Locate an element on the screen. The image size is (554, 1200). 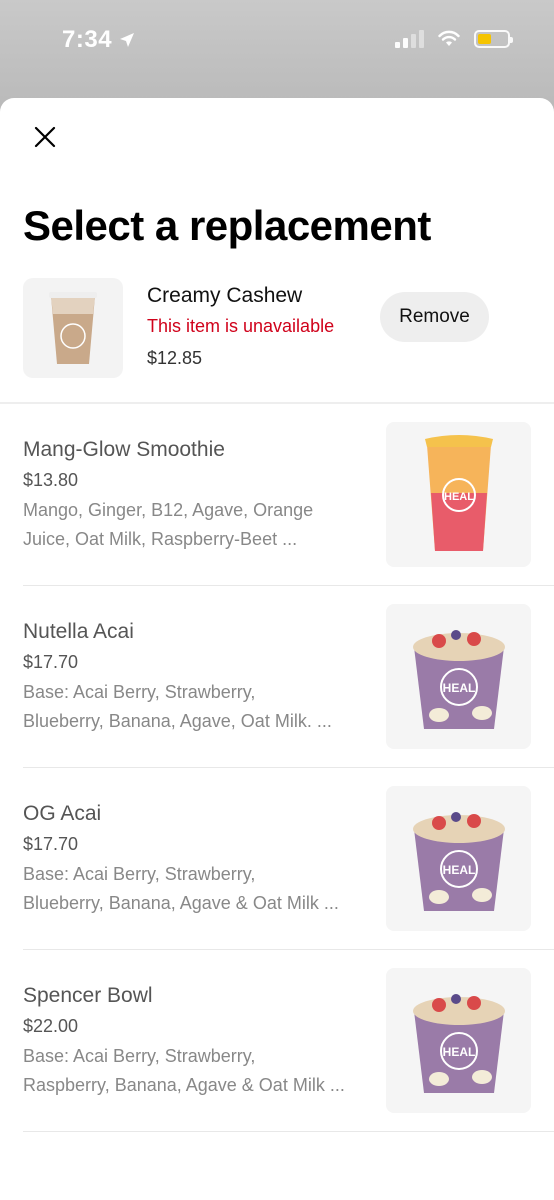
status-time: 7:34 is located at coordinates (99, 40).